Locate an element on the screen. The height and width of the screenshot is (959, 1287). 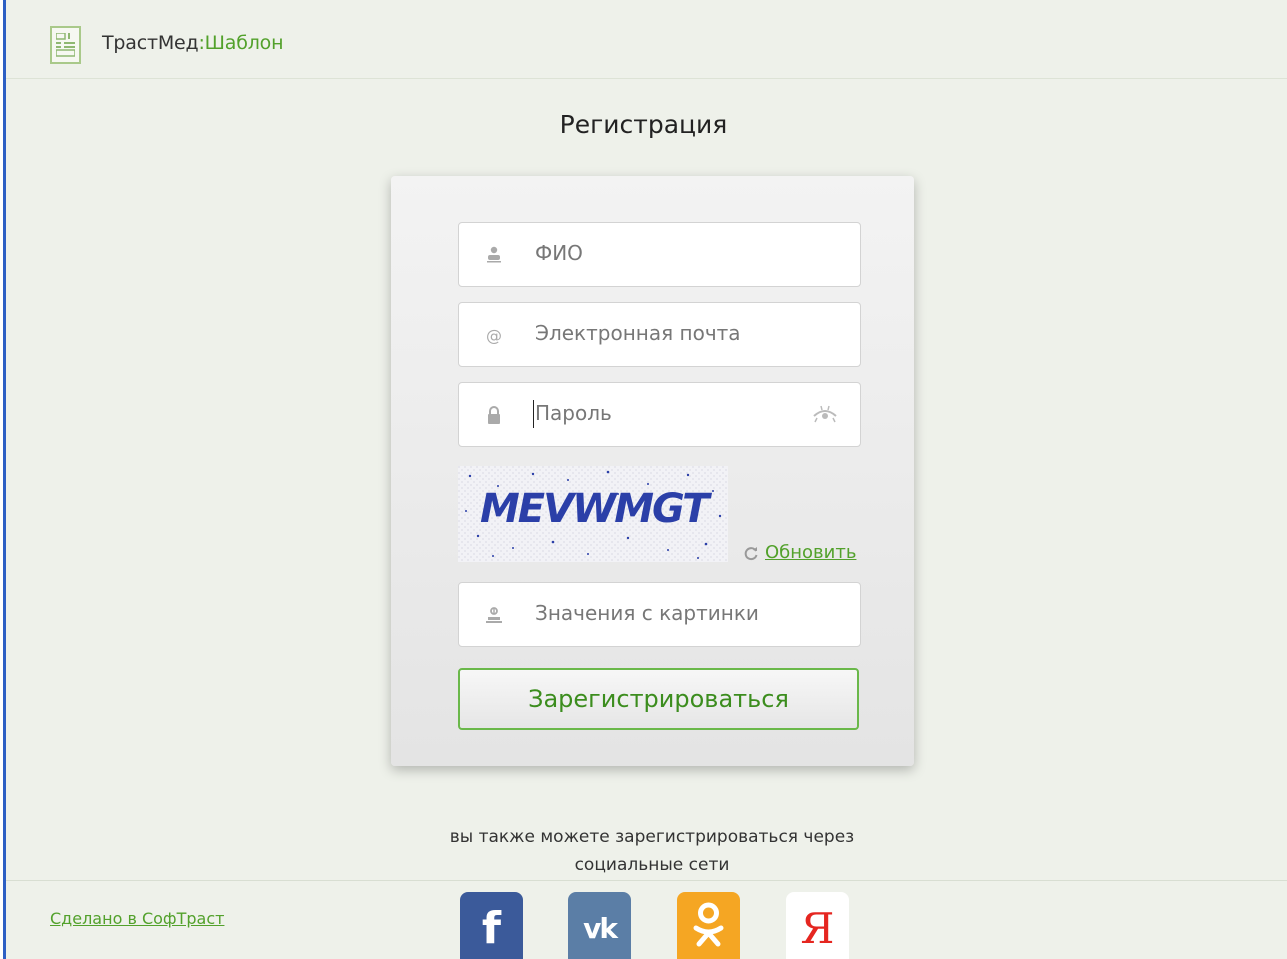
at-icon: @ is located at coordinates (494, 335).